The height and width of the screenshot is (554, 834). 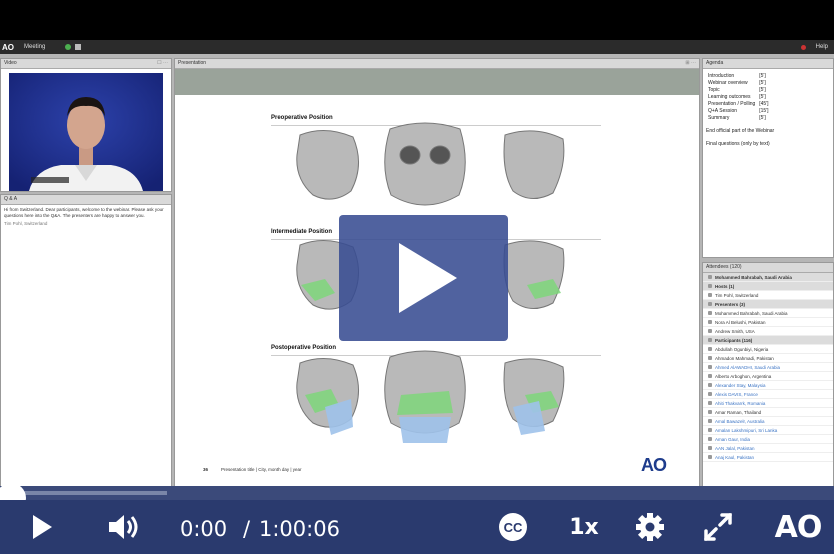 What do you see at coordinates (437, 82) in the screenshot?
I see `share-toolbar-strip` at bounding box center [437, 82].